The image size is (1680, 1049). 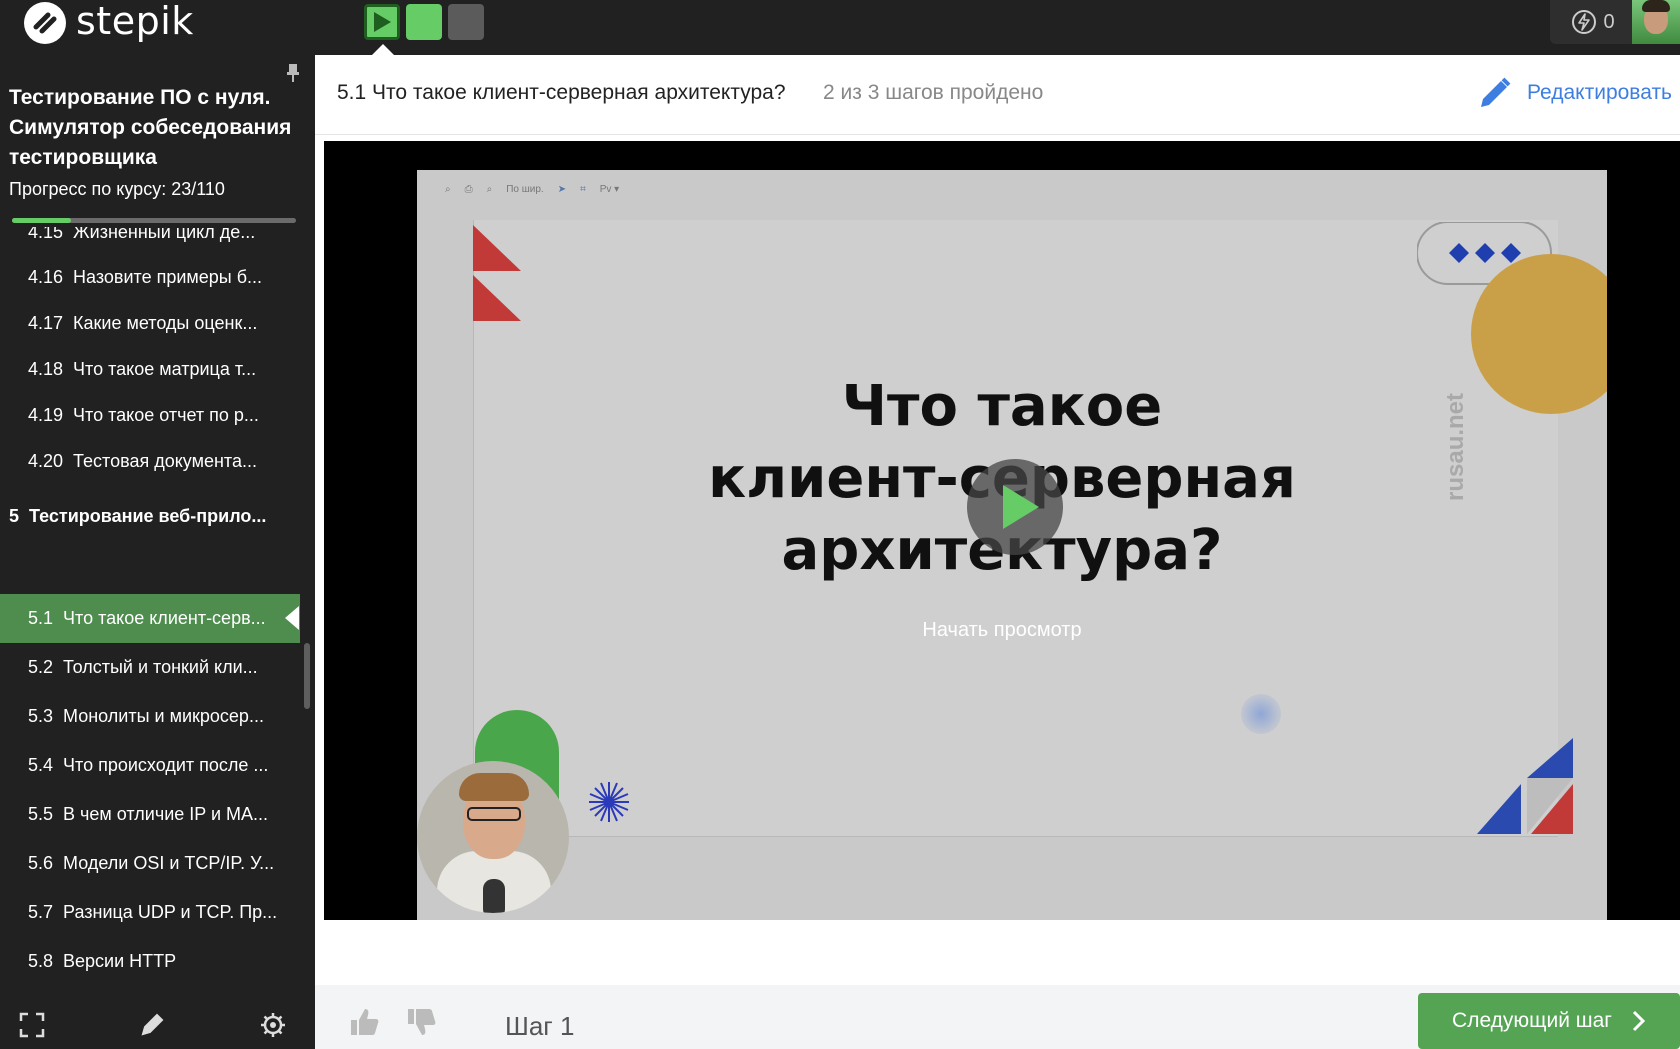 I want to click on edit-button: Редактировать, so click(x=1574, y=93).